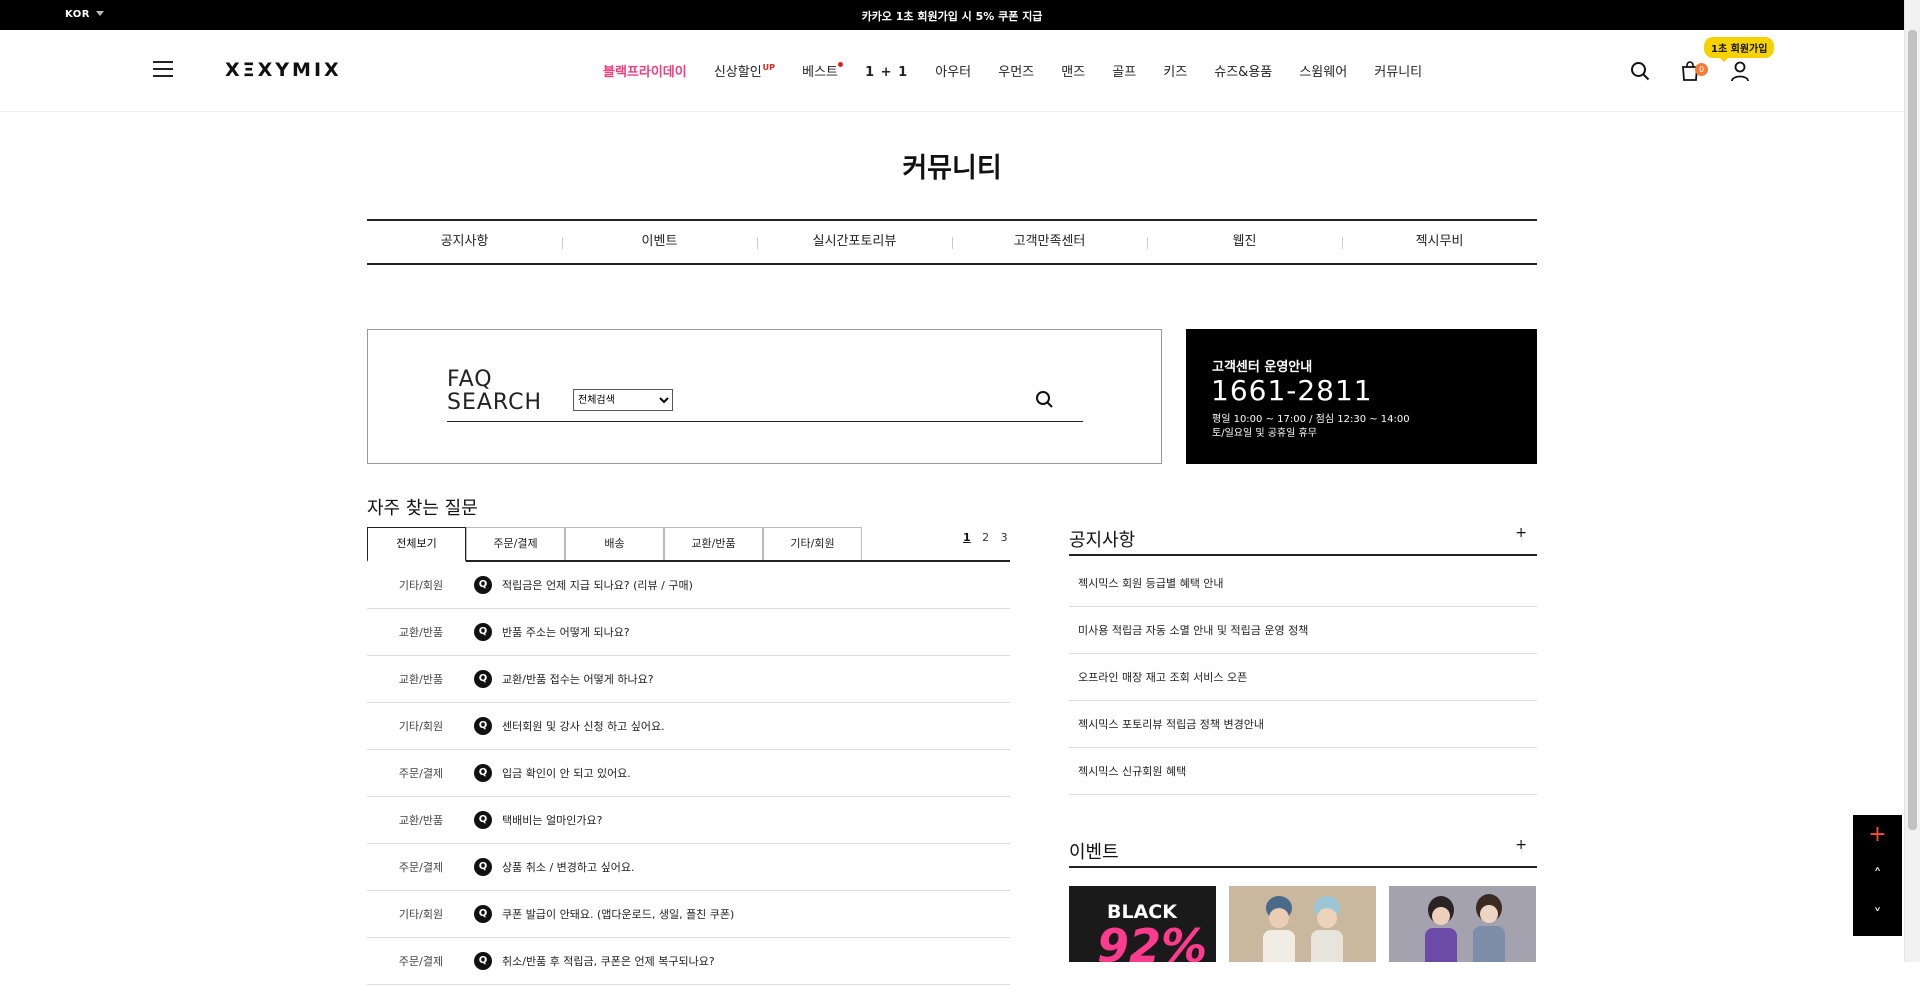 The image size is (1920, 985). I want to click on cs-hours: 평일 10:00 ~ 17:00 / 점심 12:30 ~ 14:00, so click(1311, 419).